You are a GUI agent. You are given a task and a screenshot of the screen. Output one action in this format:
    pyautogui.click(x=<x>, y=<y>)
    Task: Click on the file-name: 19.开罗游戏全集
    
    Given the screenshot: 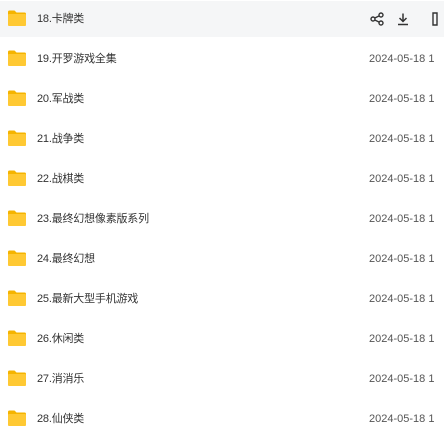 What is the action you would take?
    pyautogui.click(x=77, y=59)
    